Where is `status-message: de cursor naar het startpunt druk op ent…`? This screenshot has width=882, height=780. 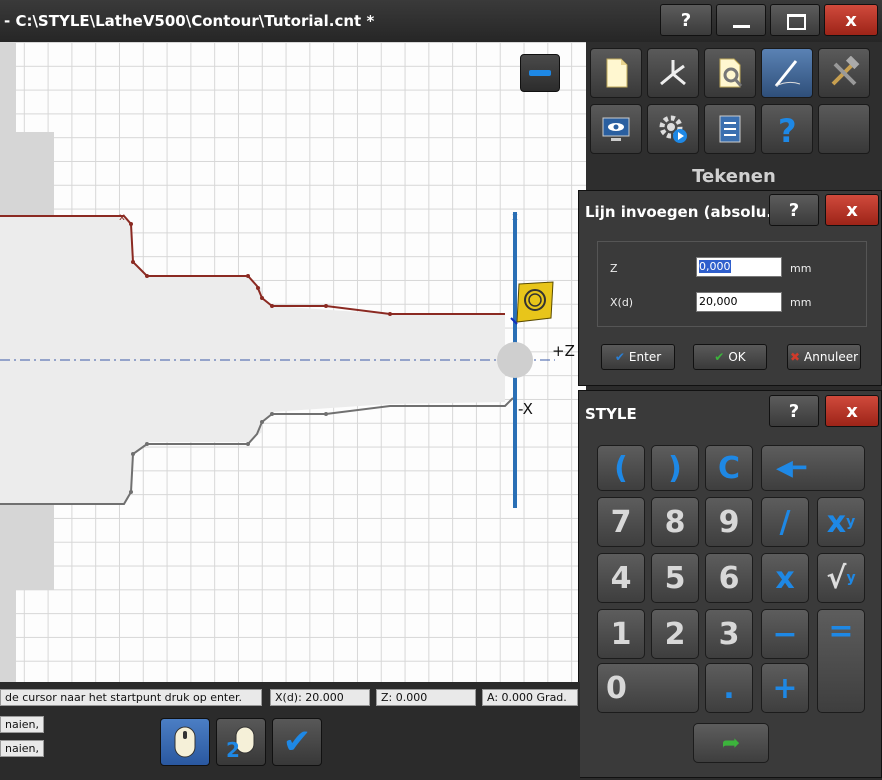 status-message: de cursor naar het startpunt druk op ent… is located at coordinates (131, 697).